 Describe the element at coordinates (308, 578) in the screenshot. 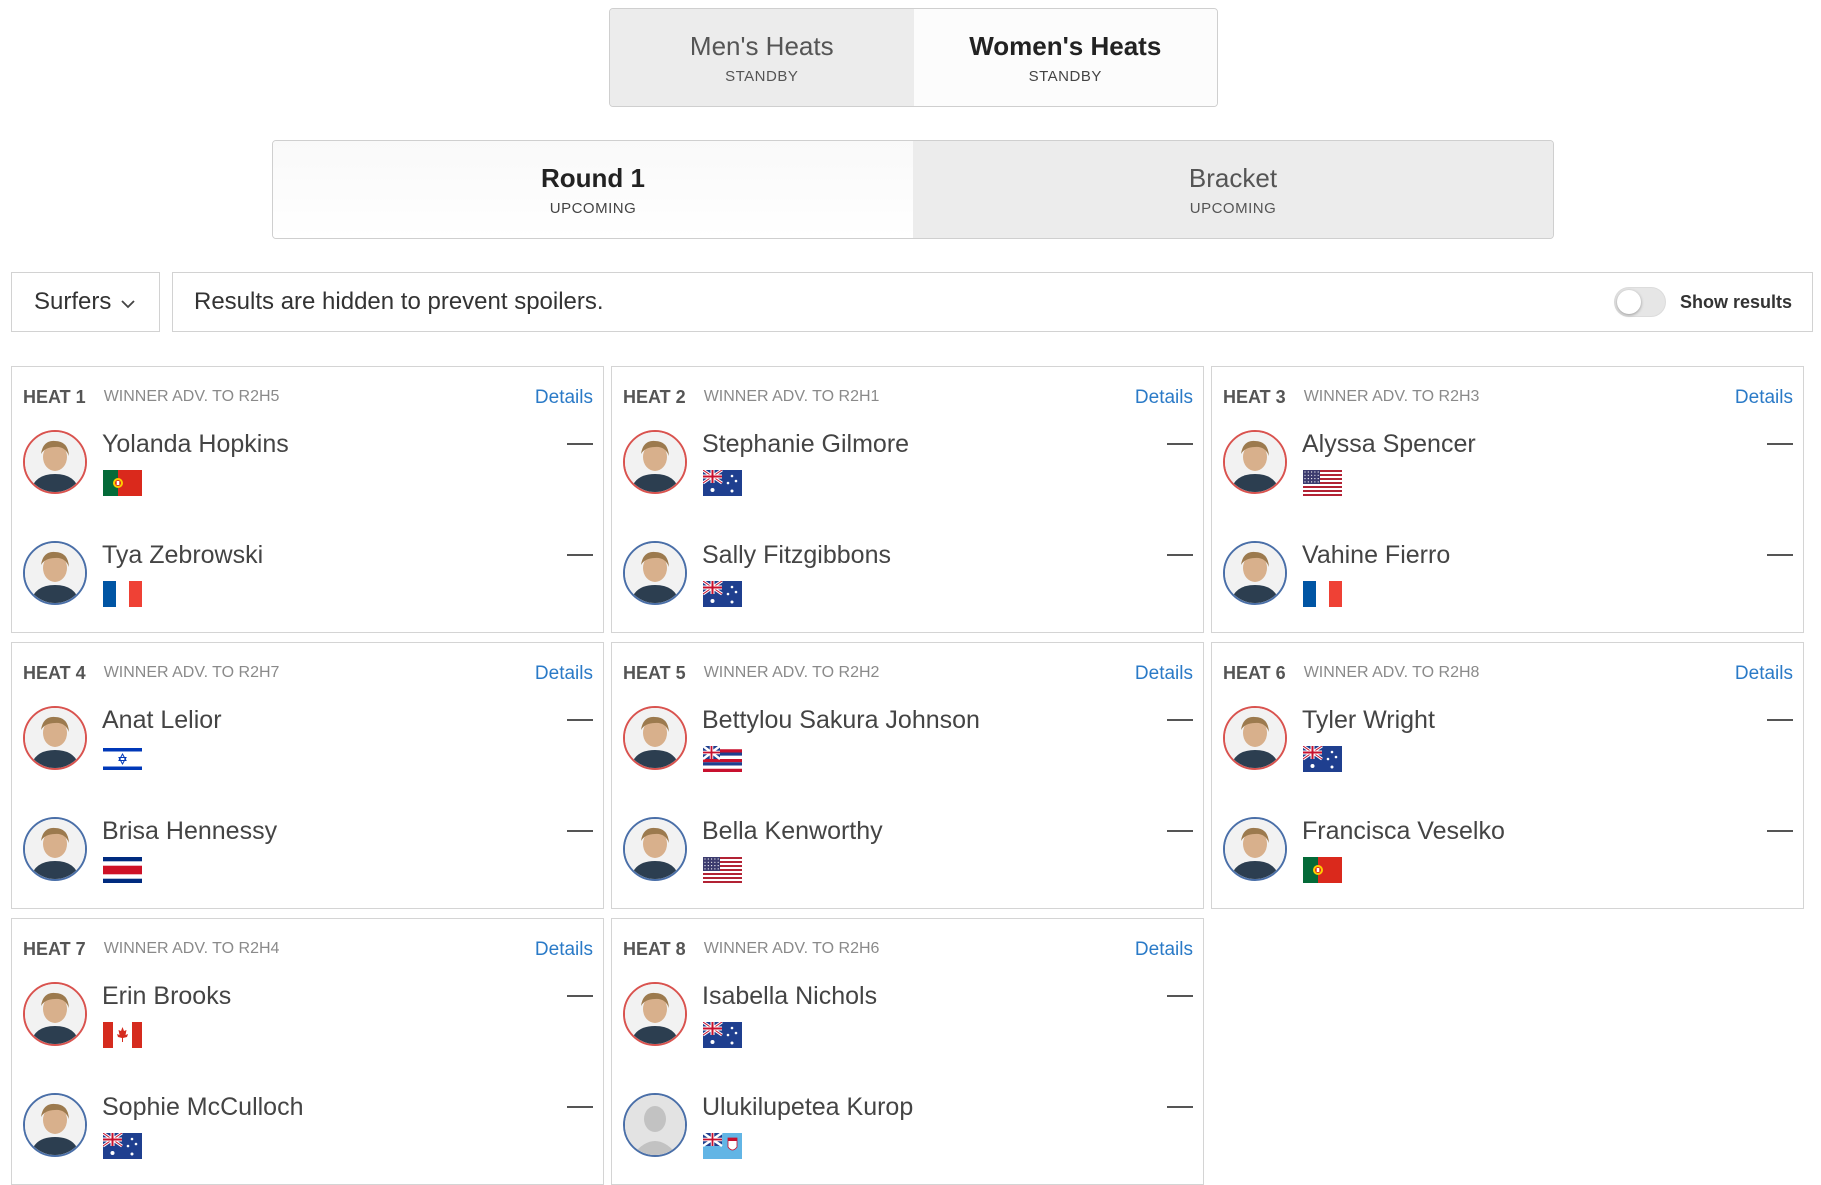

I see `surfer-row: Tya Zebrowski` at that location.